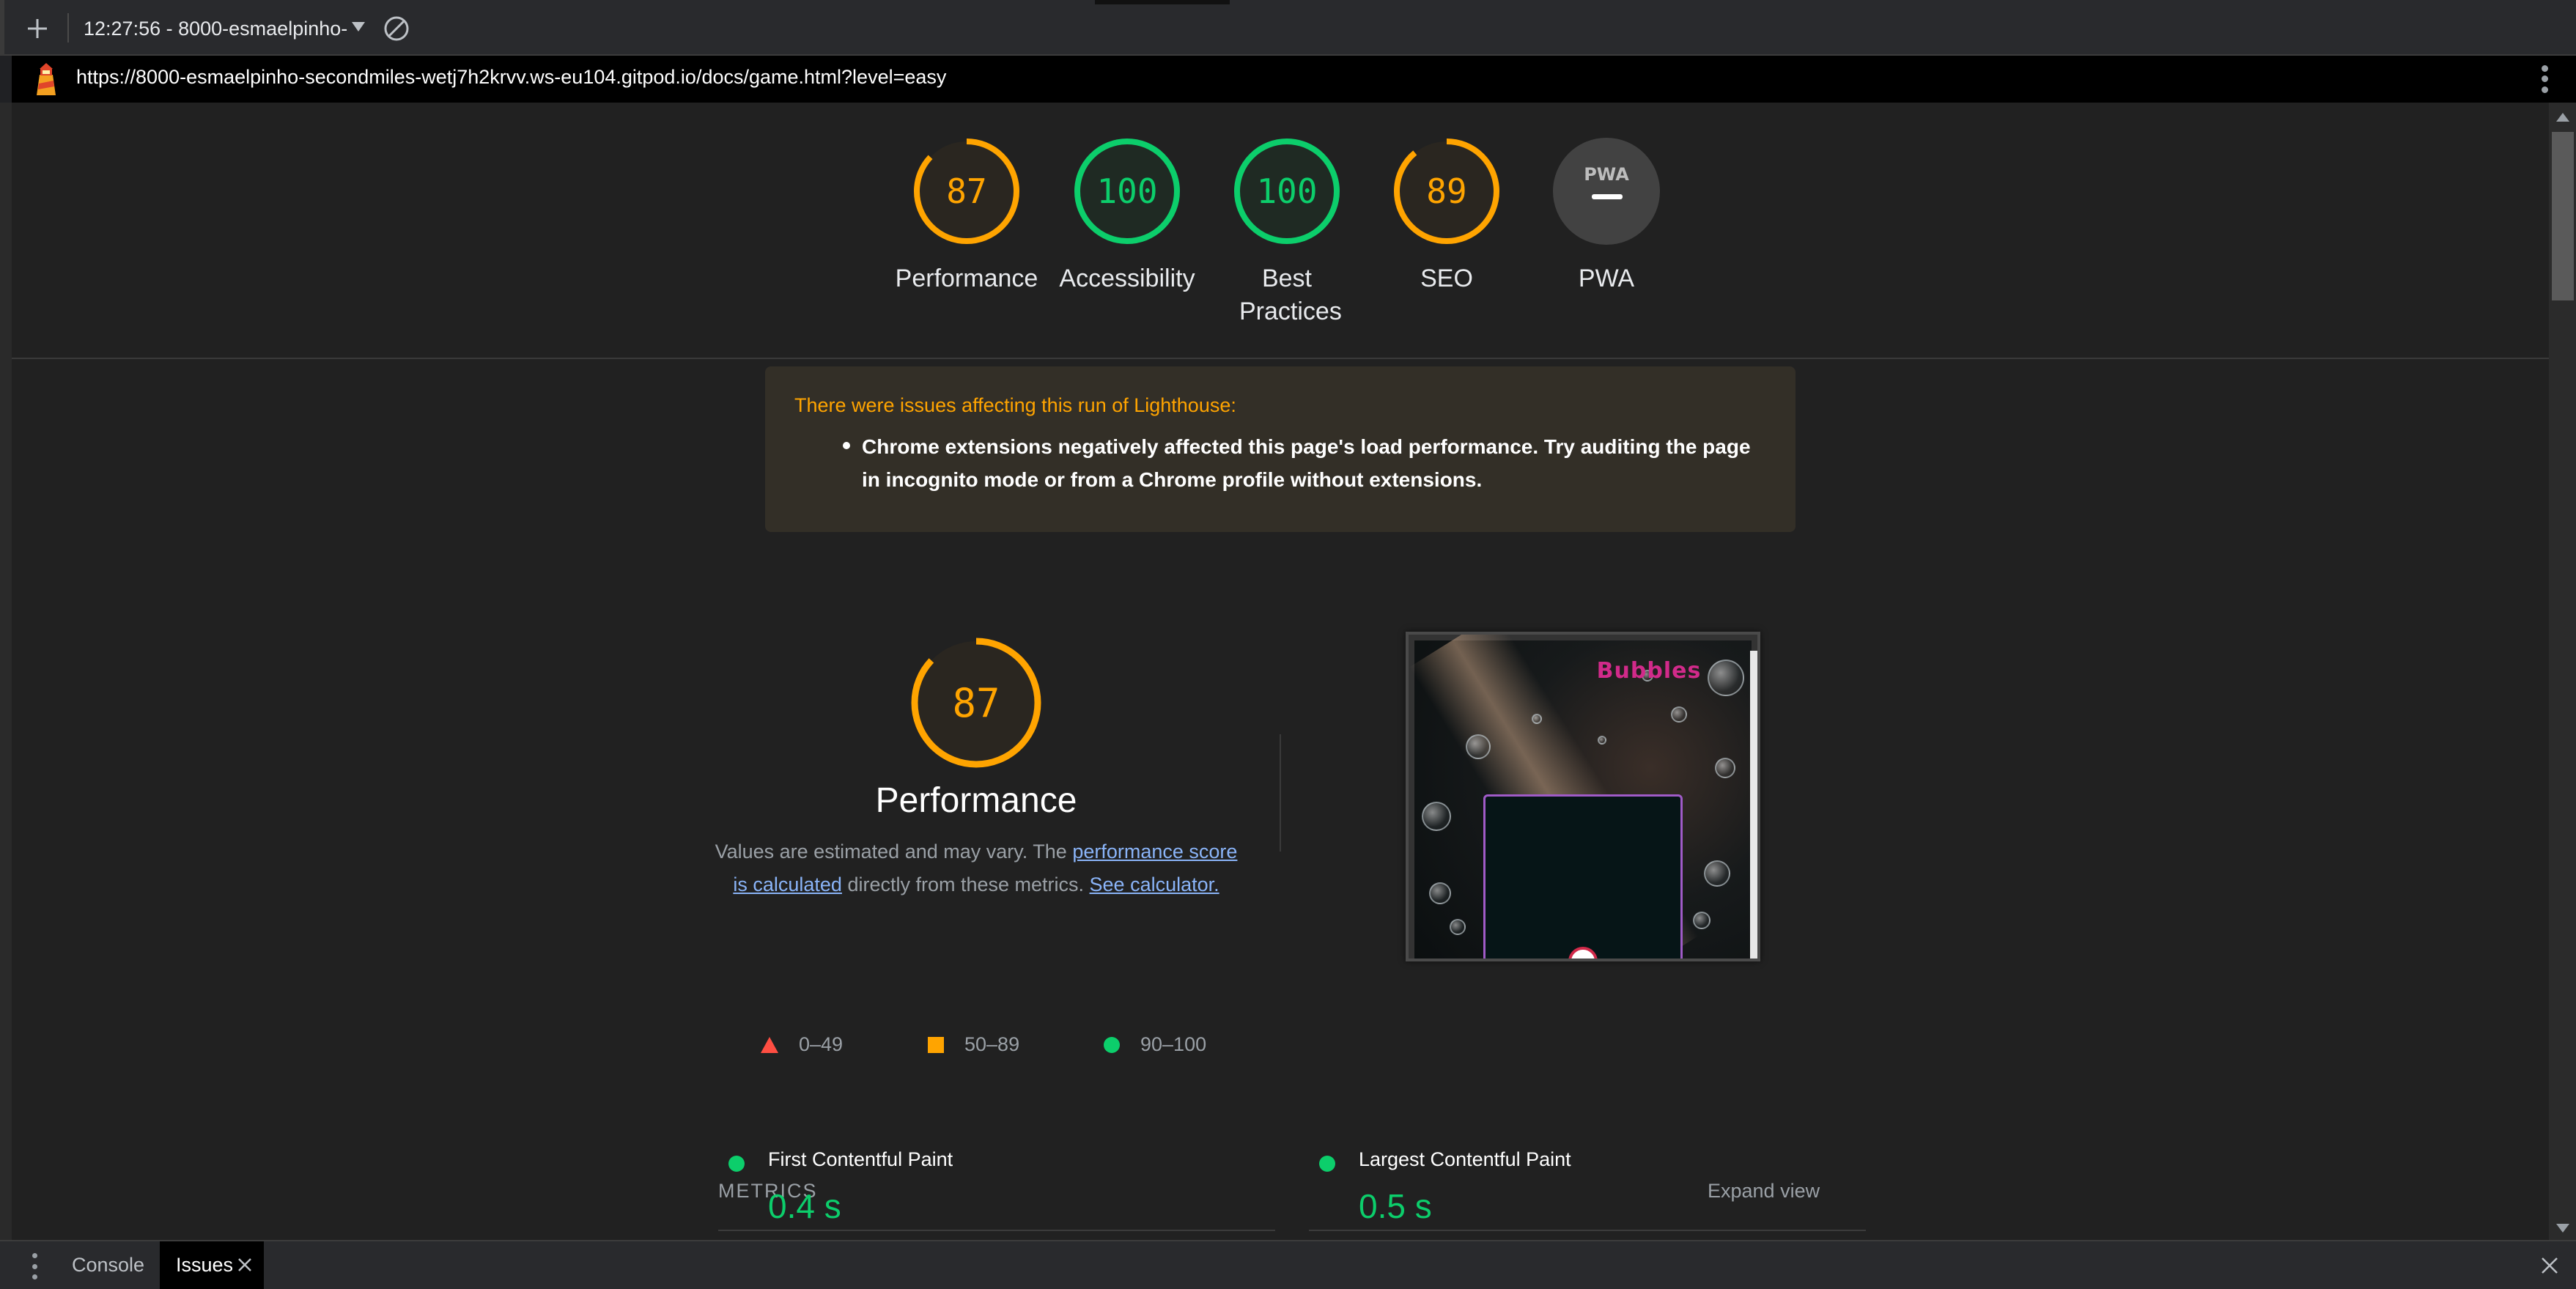 Image resolution: width=2576 pixels, height=1289 pixels. Describe the element at coordinates (2563, 216) in the screenshot. I see `scrollbar-thumb` at that location.